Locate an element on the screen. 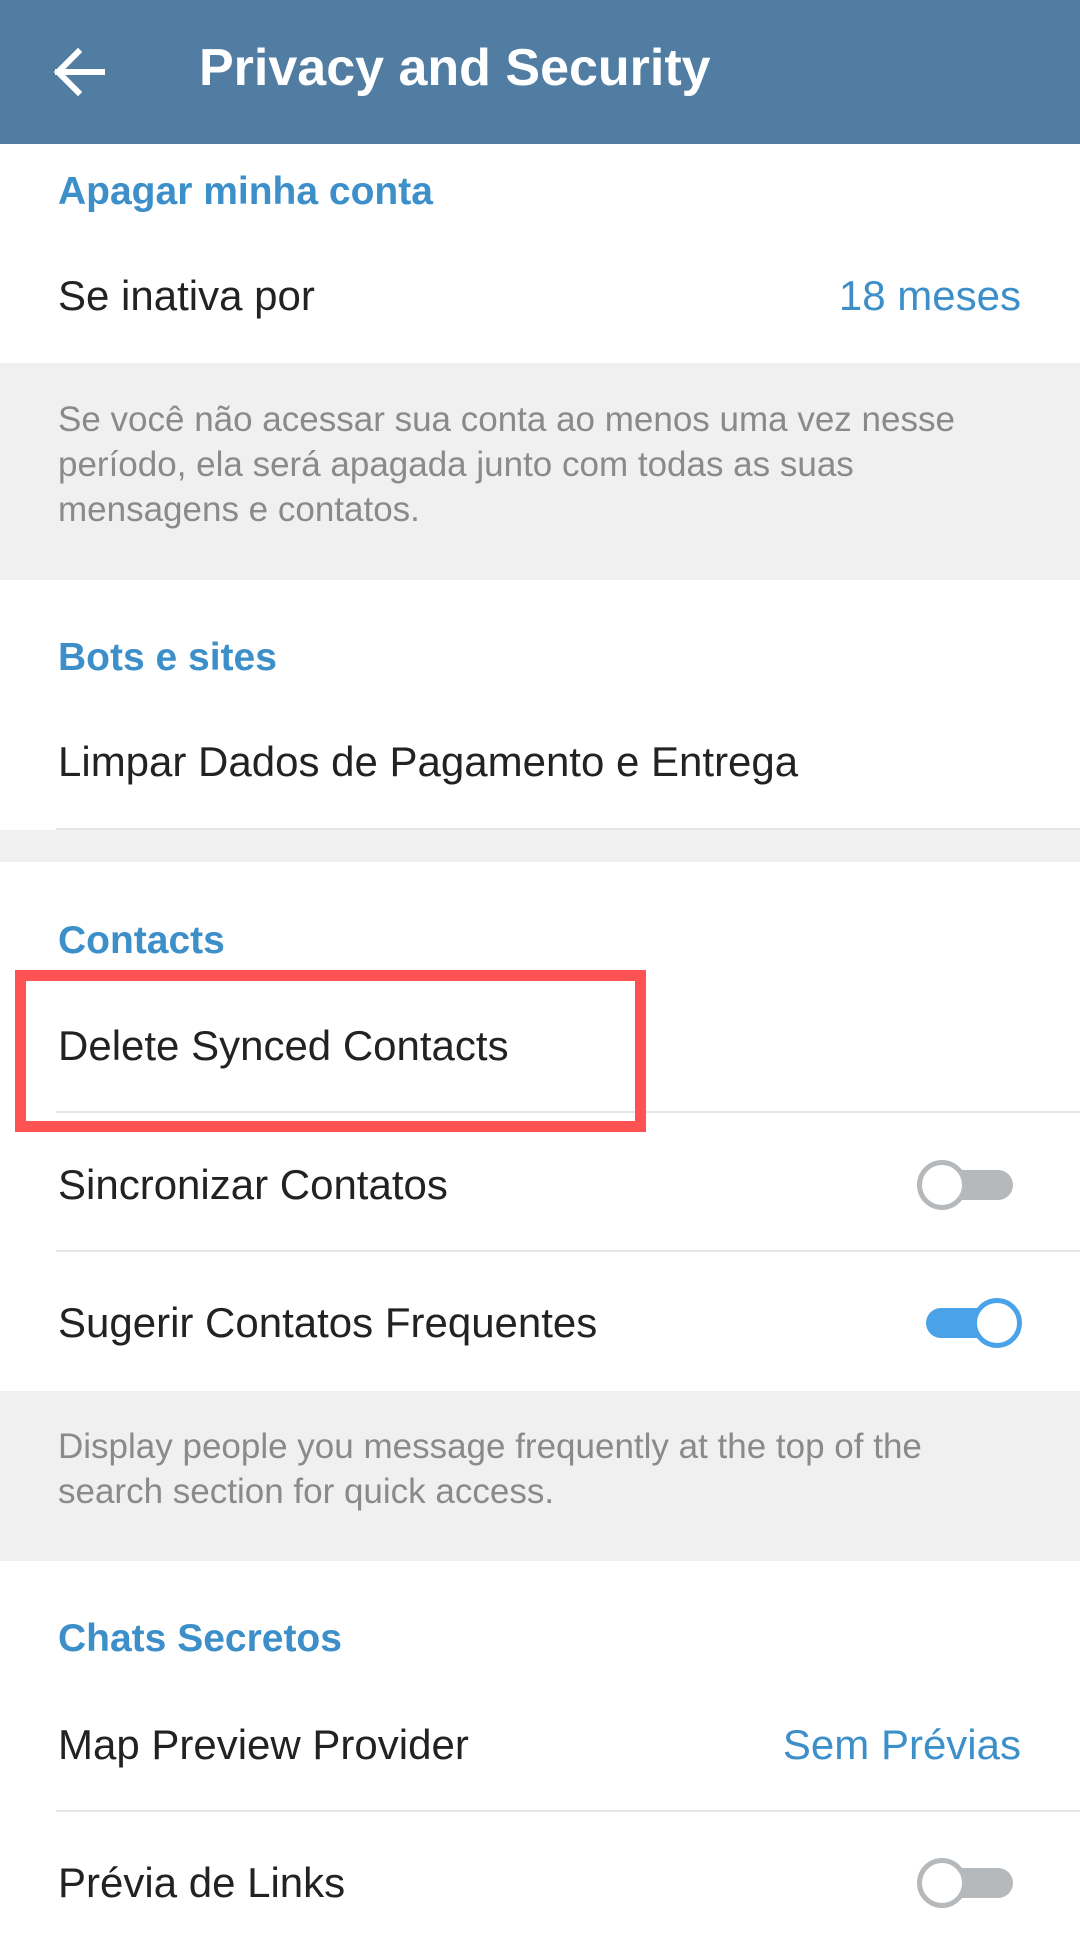  section-gap is located at coordinates (540, 846).